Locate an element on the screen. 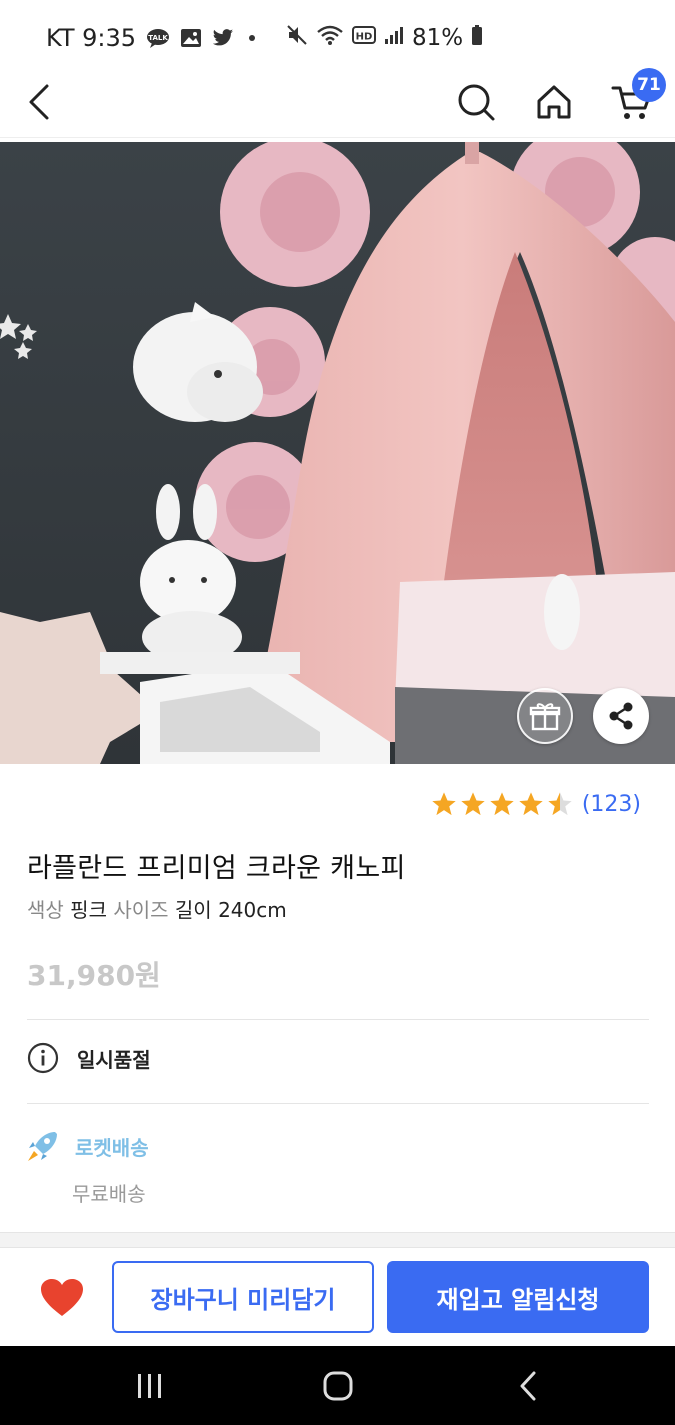 Image resolution: width=675 pixels, height=1425 pixels. home-circle-icon is located at coordinates (338, 1386).